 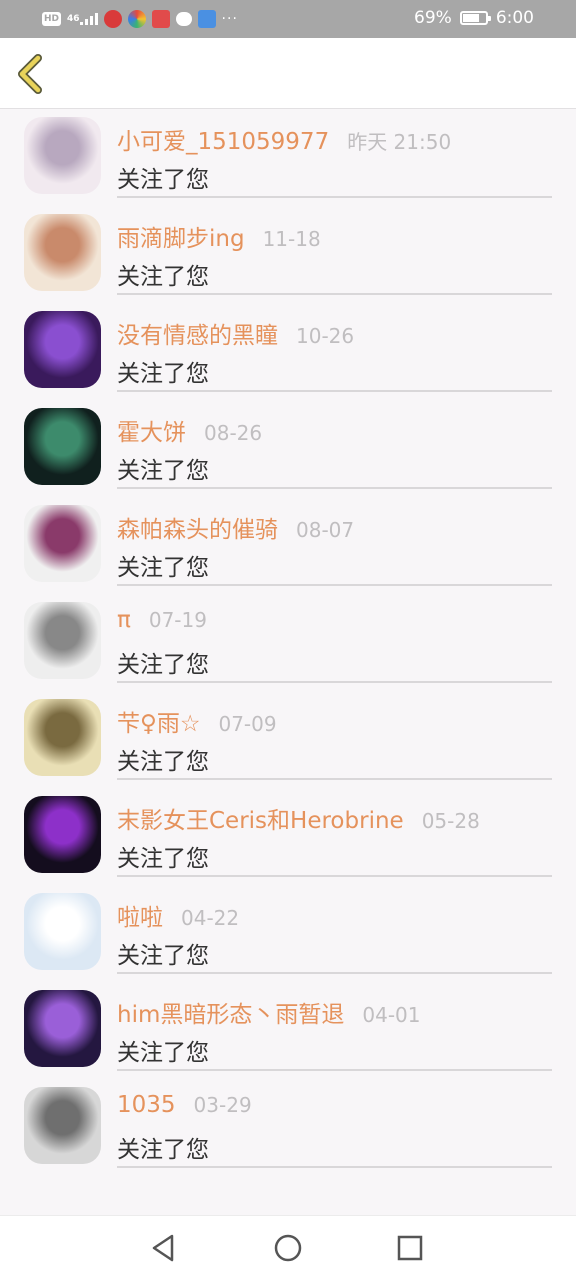 What do you see at coordinates (288, 738) in the screenshot?
I see `list-item: 芐♀雨☆ 07-09 关注了您` at bounding box center [288, 738].